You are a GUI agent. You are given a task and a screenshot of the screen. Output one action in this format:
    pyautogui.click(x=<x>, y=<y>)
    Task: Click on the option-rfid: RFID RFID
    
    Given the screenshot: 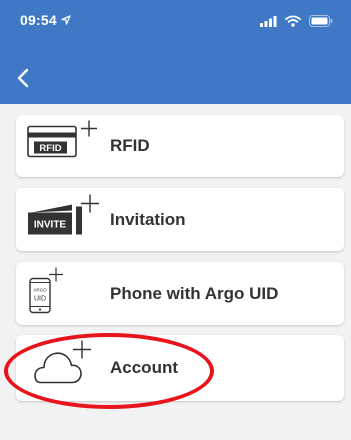 What is the action you would take?
    pyautogui.click(x=180, y=146)
    